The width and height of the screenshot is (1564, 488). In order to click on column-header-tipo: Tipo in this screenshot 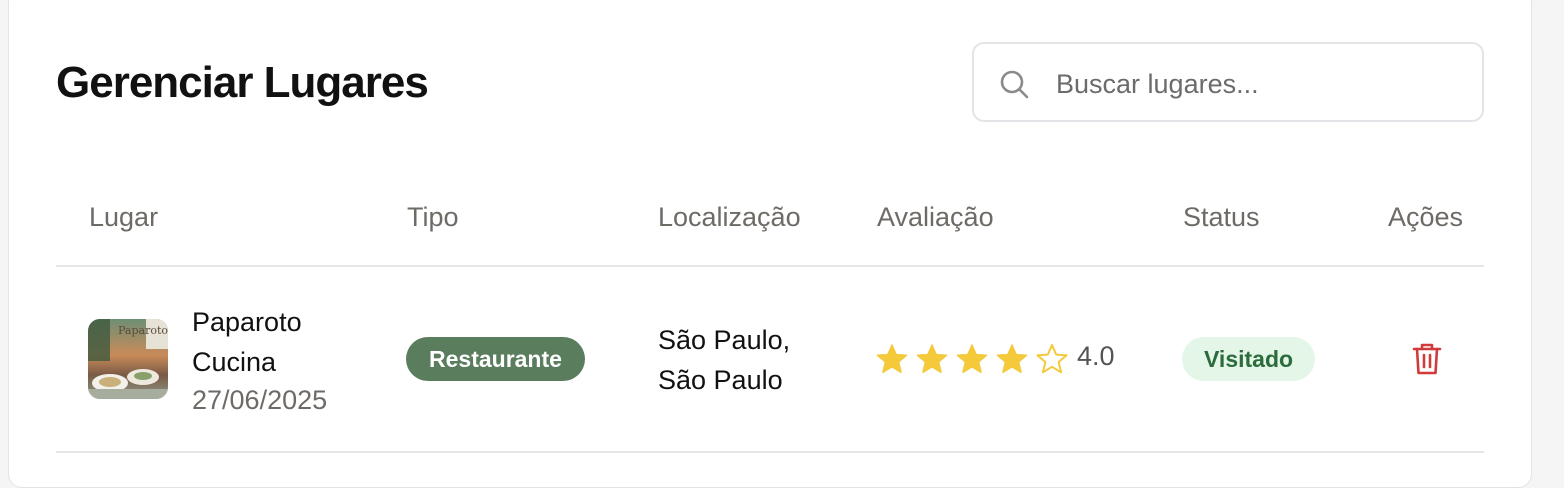, I will do `click(433, 217)`.